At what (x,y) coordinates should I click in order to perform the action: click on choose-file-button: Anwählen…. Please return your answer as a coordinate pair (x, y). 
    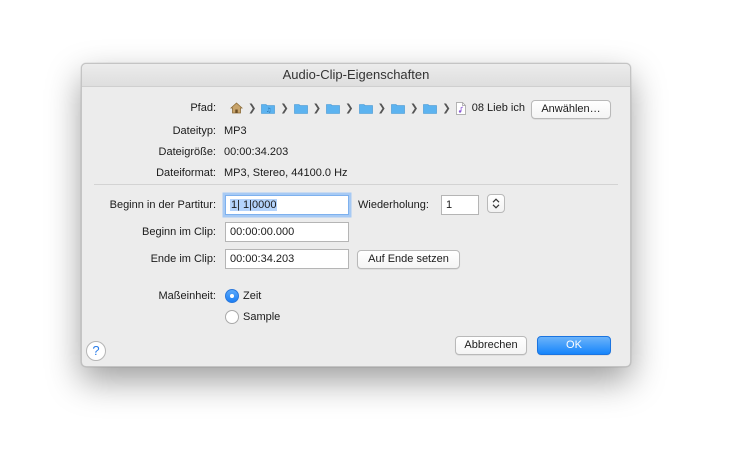
    Looking at the image, I should click on (571, 109).